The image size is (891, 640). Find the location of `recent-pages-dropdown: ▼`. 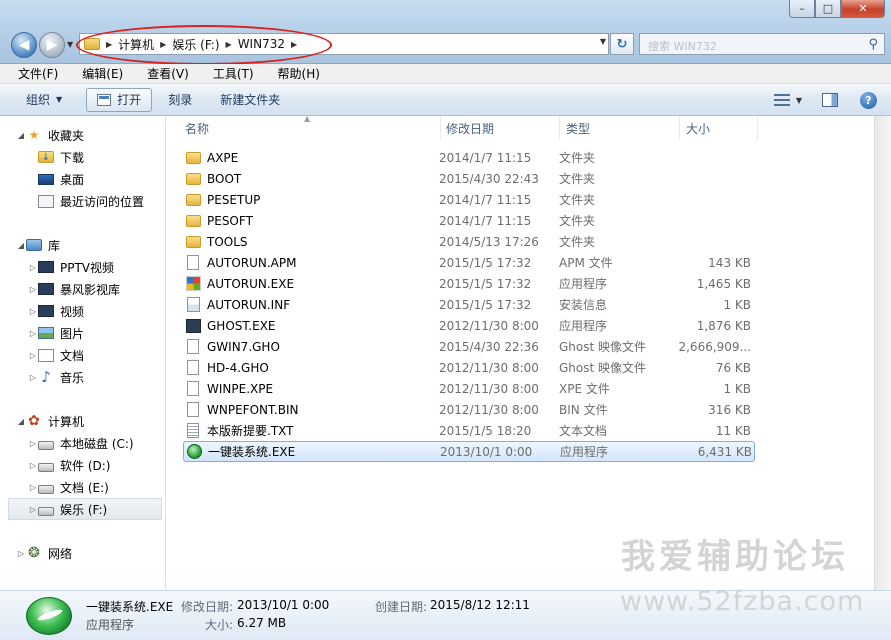

recent-pages-dropdown: ▼ is located at coordinates (70, 44).